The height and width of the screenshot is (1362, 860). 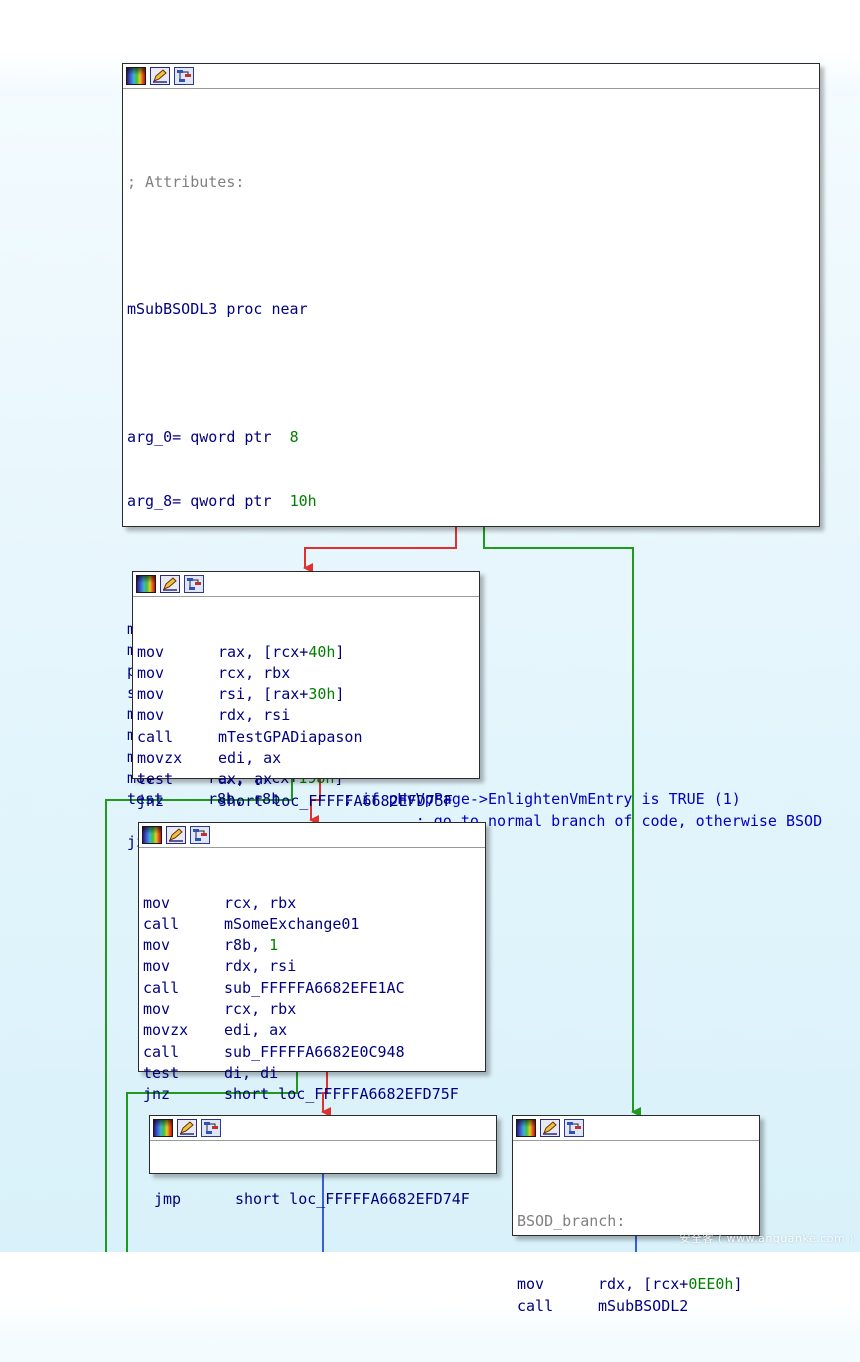 What do you see at coordinates (312, 1073) in the screenshot?
I see `instruction-line: test di, di` at bounding box center [312, 1073].